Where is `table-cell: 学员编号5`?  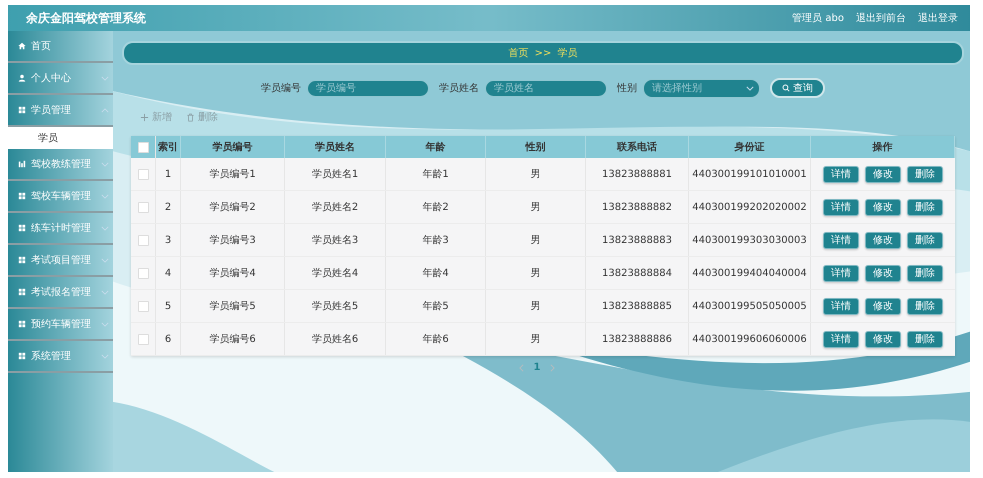 table-cell: 学员编号5 is located at coordinates (233, 306).